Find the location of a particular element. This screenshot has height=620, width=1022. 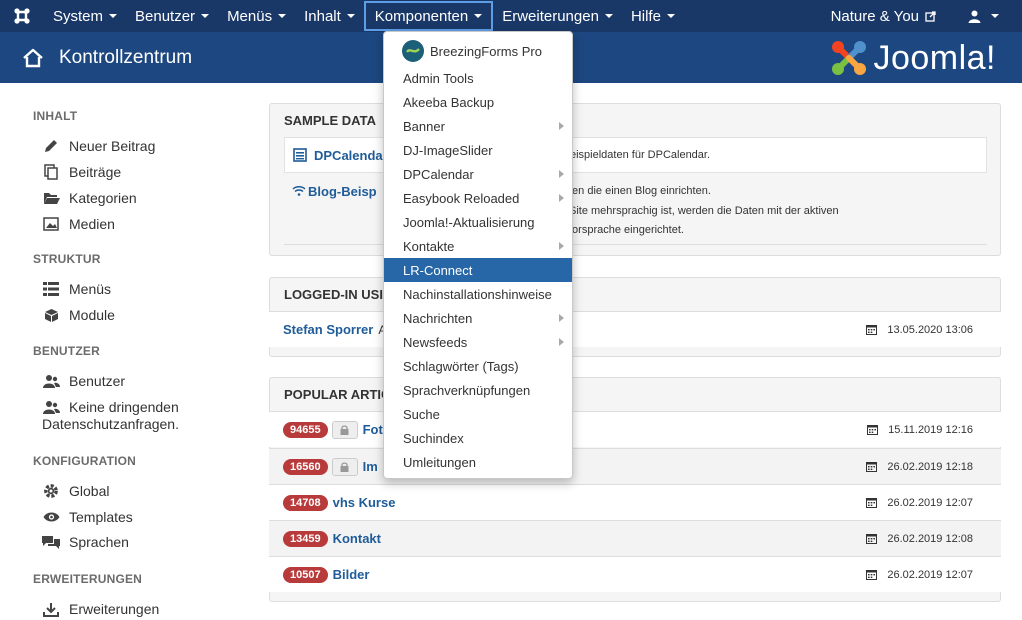

sample-desc-dpcalendar: eispieldaten für DPCalendar. is located at coordinates (640, 155).